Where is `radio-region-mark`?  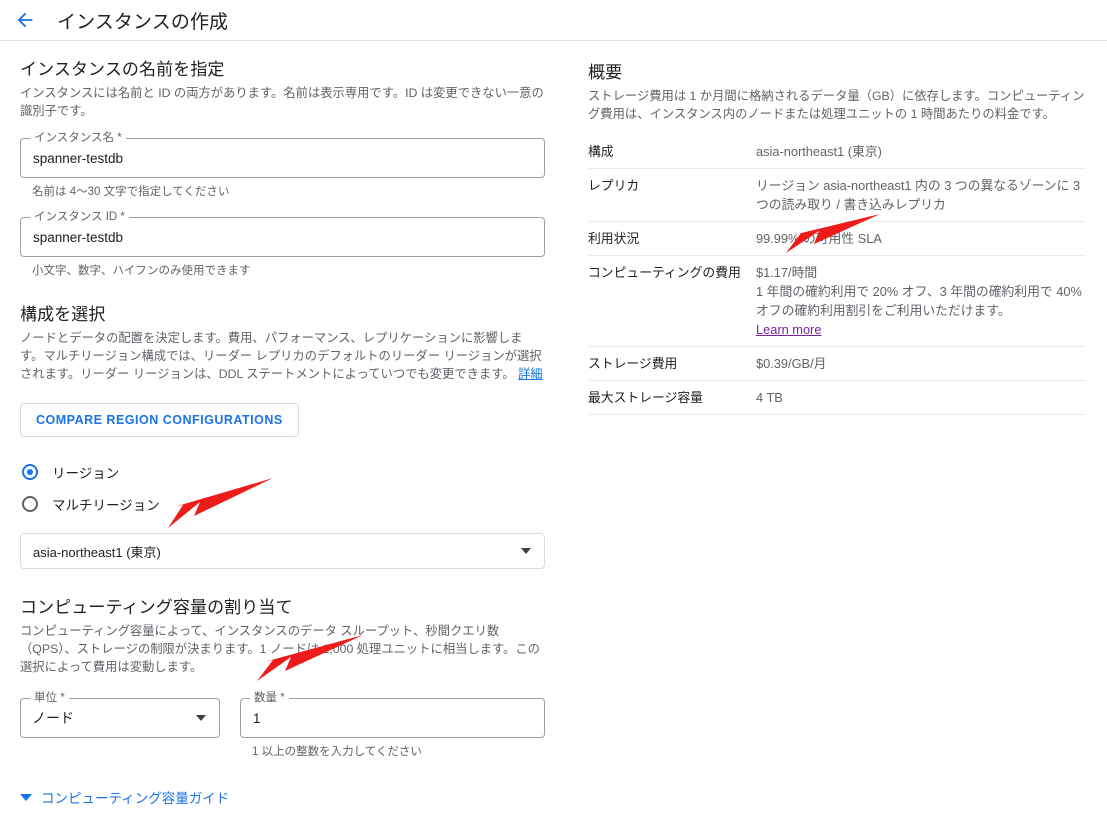
radio-region-mark is located at coordinates (30, 472).